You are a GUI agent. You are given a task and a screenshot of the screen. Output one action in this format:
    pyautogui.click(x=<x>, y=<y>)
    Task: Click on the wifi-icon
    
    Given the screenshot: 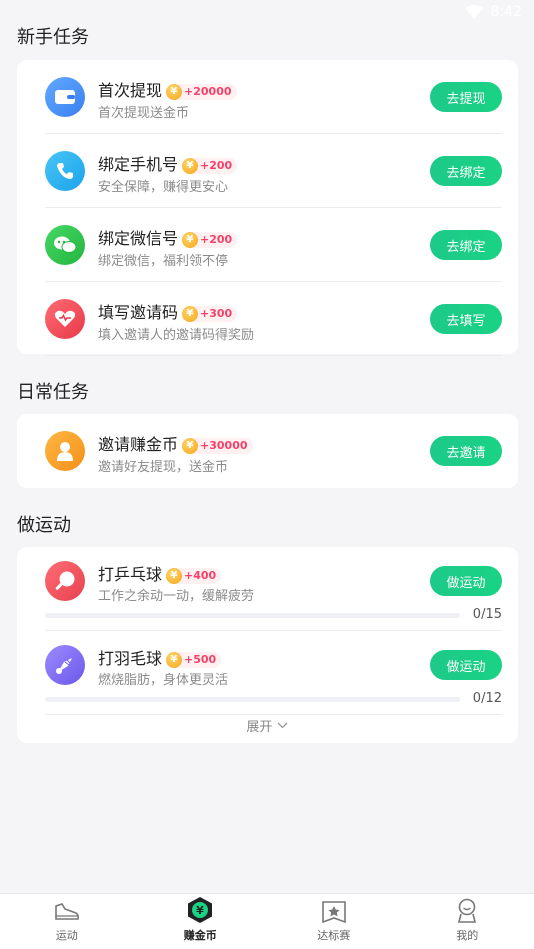 What is the action you would take?
    pyautogui.click(x=473, y=12)
    